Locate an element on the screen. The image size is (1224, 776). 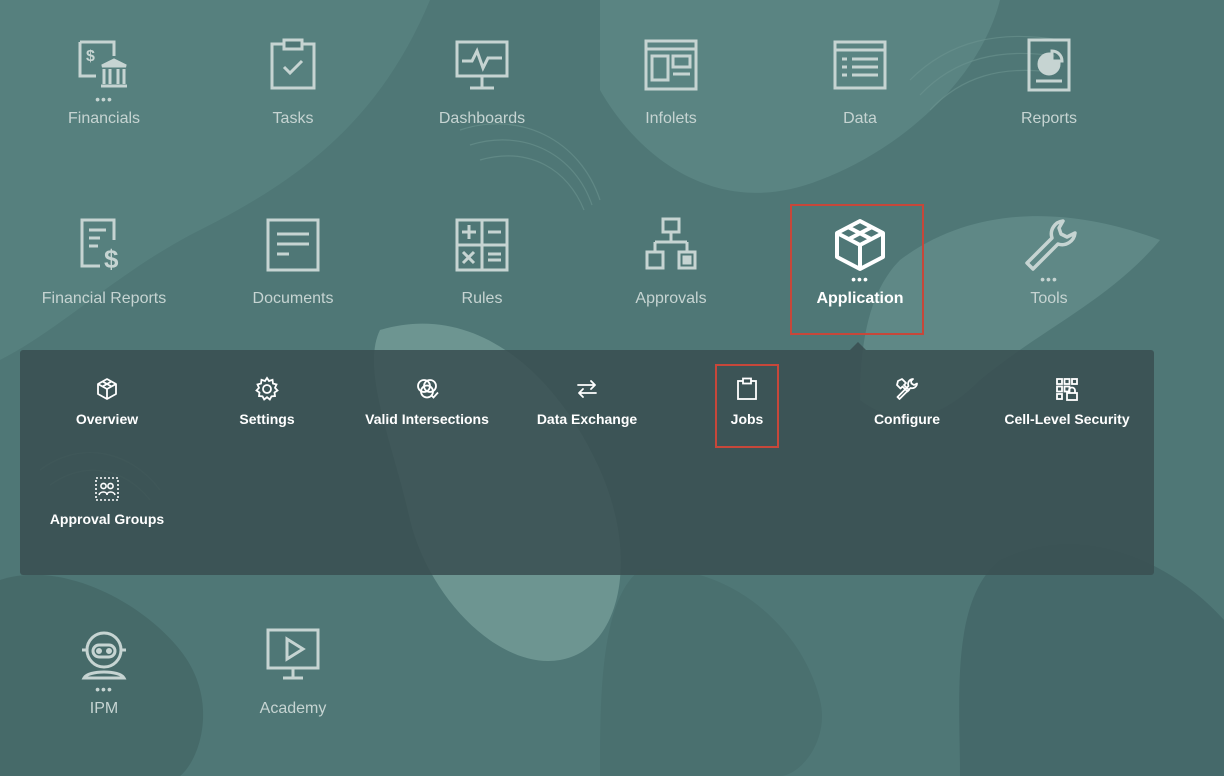
nav-tile-academy: Academy is located at coordinates (293, 686).